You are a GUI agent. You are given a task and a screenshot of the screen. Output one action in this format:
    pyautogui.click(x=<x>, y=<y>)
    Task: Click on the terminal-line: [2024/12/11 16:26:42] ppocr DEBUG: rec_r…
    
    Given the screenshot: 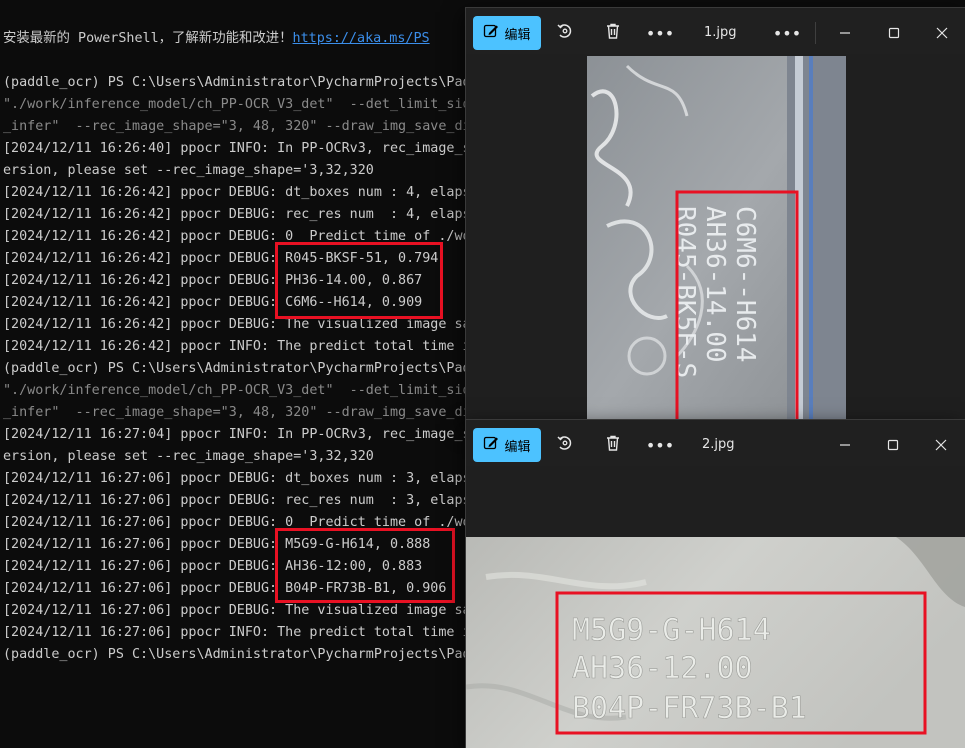 What is the action you would take?
    pyautogui.click(x=237, y=215)
    